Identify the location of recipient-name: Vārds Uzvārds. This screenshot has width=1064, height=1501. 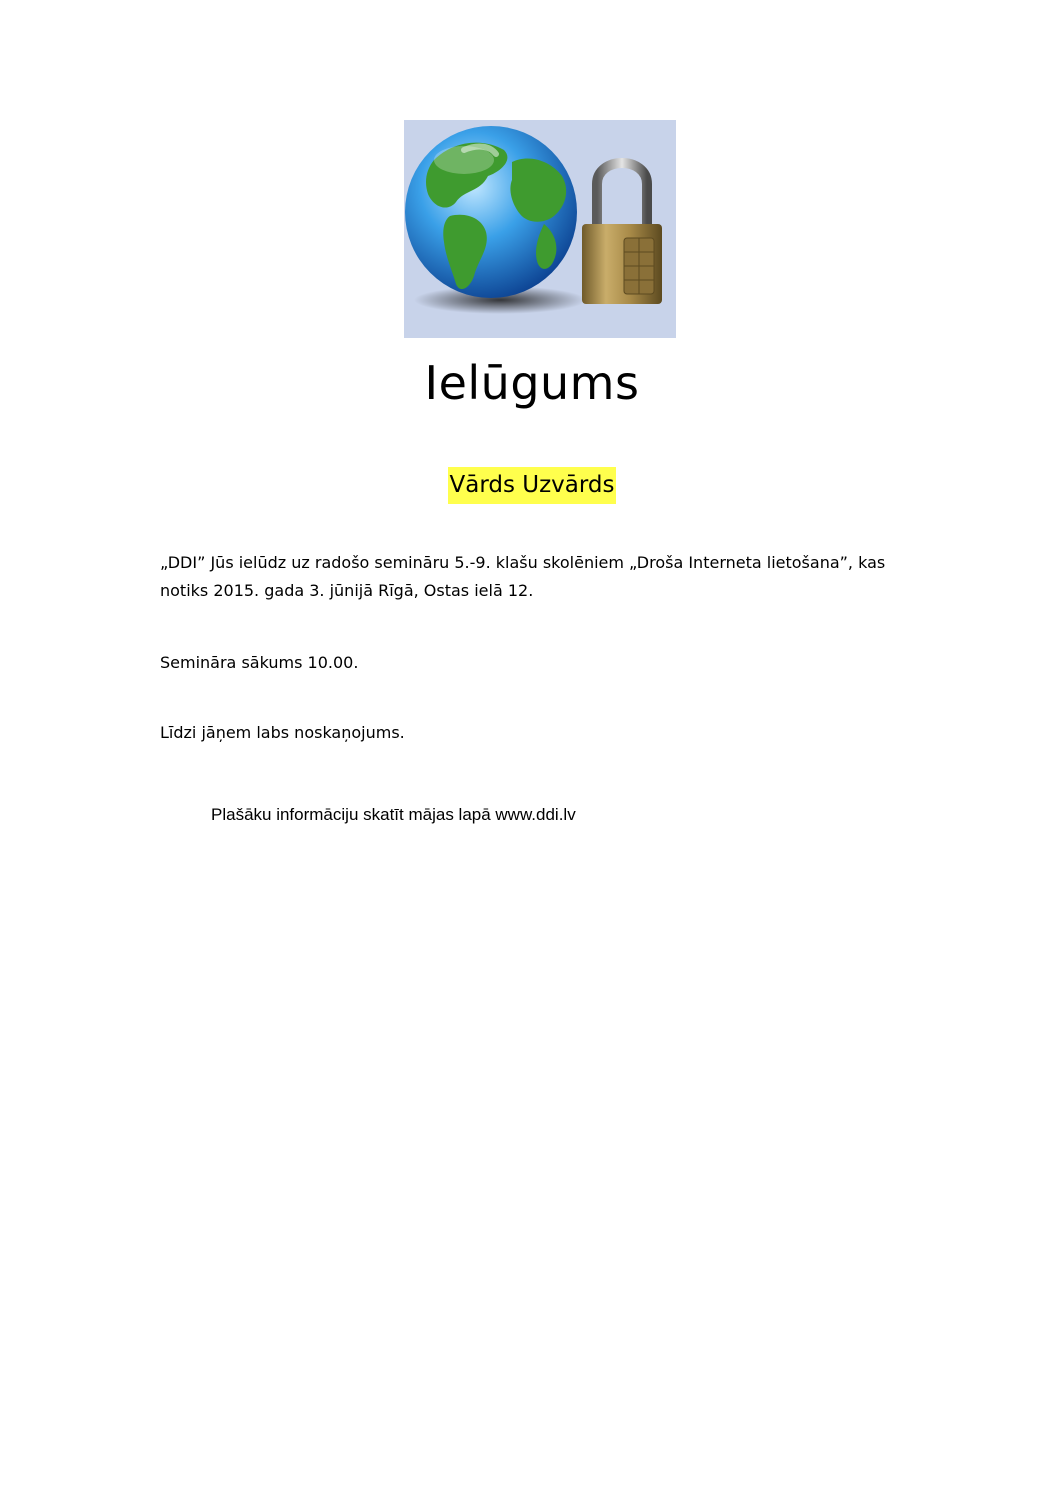
(532, 485).